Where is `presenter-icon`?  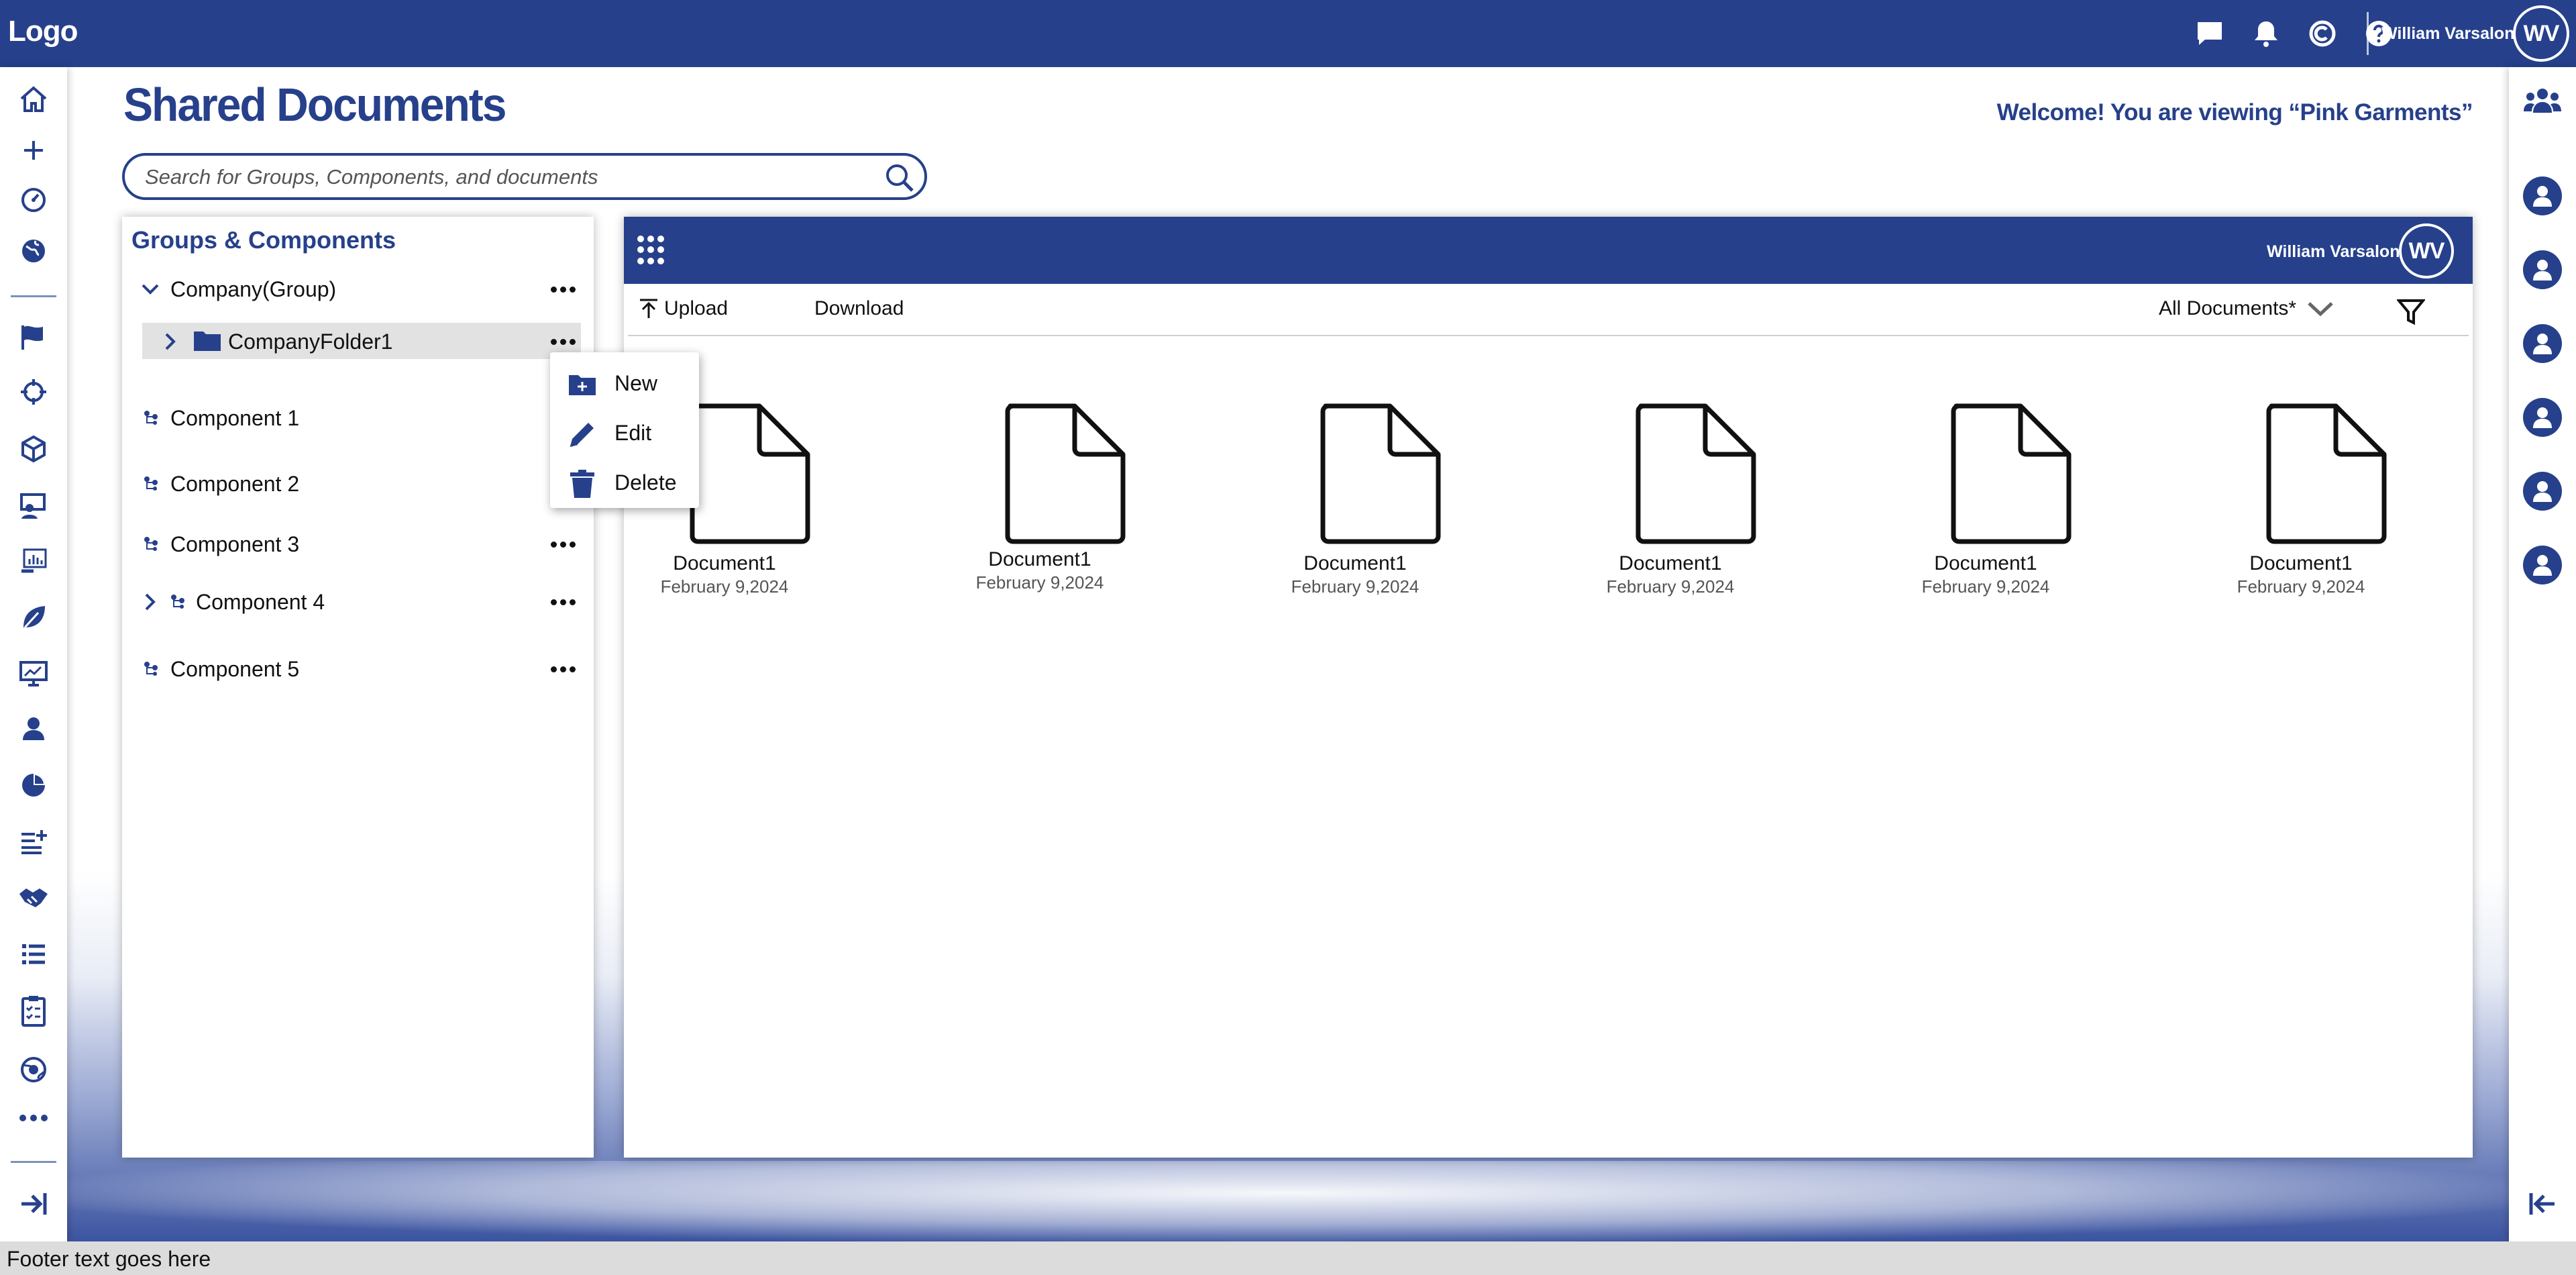 presenter-icon is located at coordinates (33, 506).